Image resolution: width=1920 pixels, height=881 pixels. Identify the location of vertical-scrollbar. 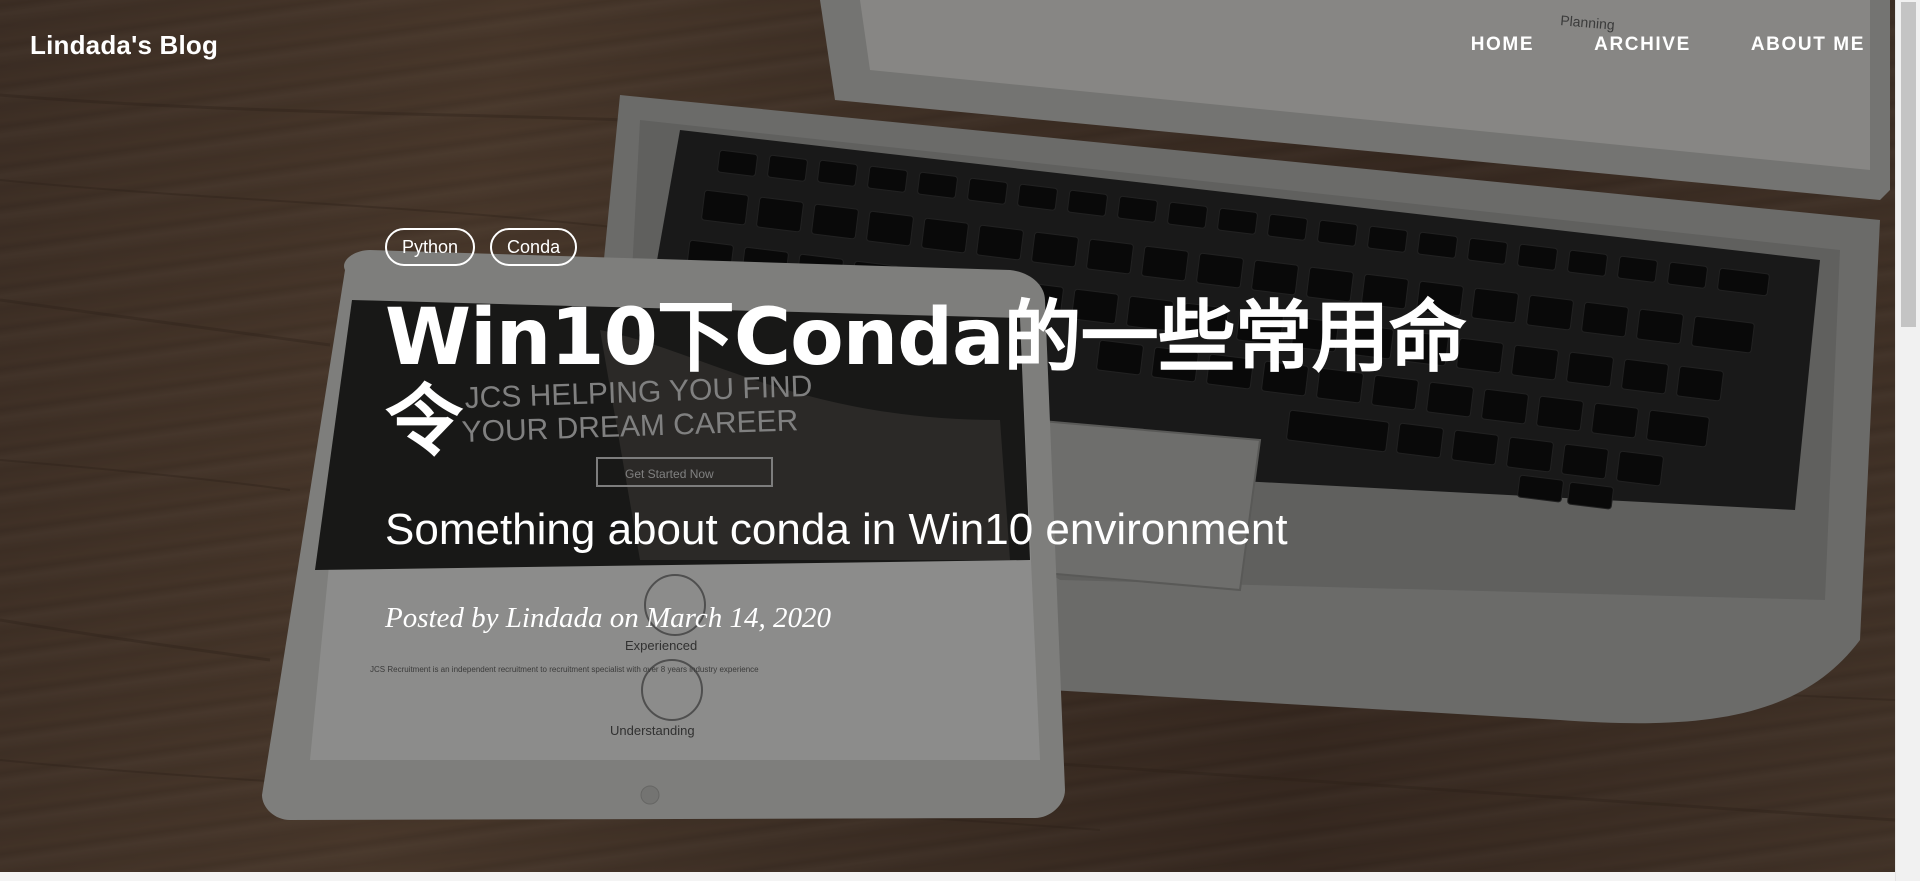
(1907, 440).